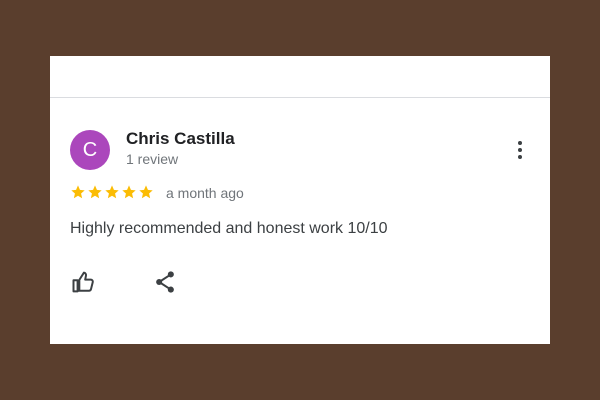 The height and width of the screenshot is (400, 600). I want to click on review-text: Highly recommended and honest work 10/10, so click(229, 228).